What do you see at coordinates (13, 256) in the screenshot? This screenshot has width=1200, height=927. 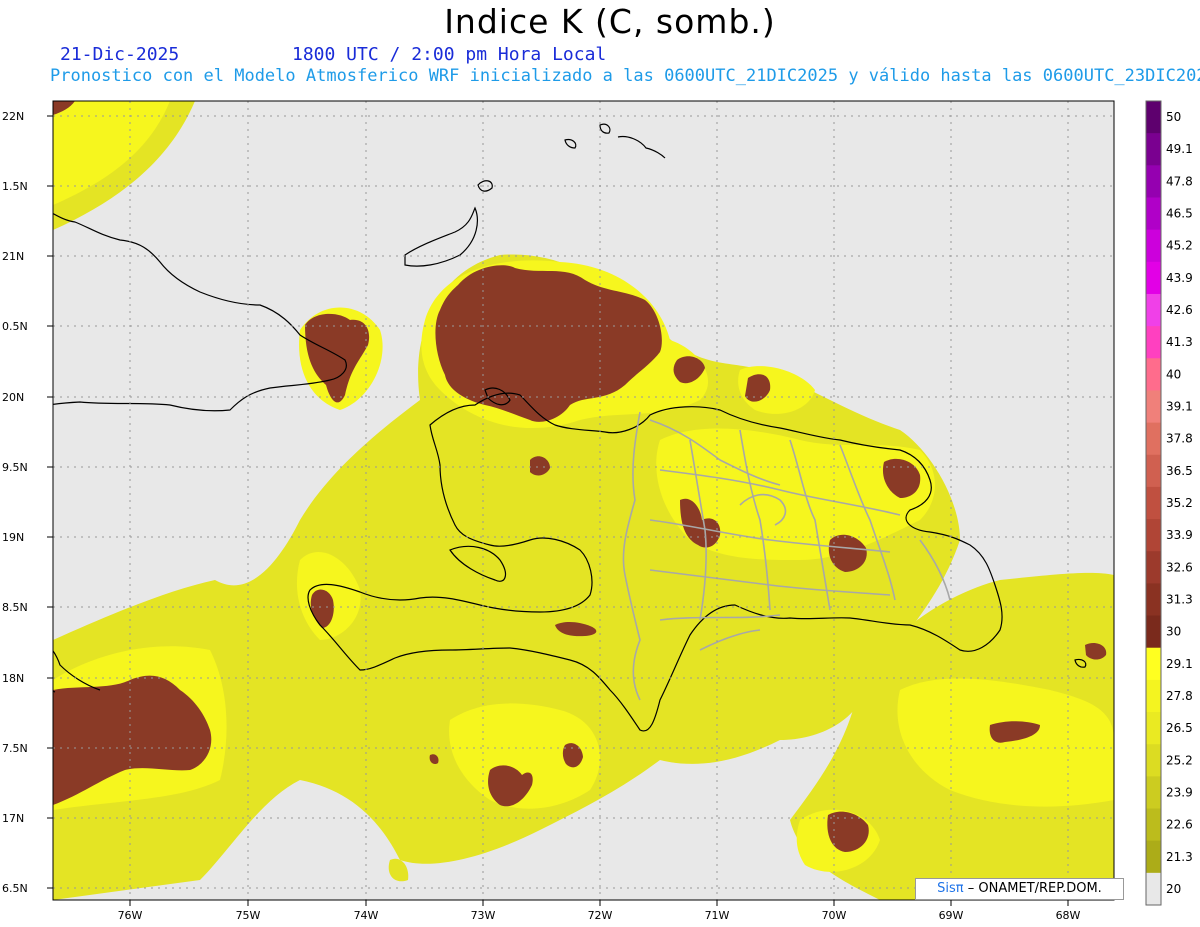 I see `lat-label: 21N` at bounding box center [13, 256].